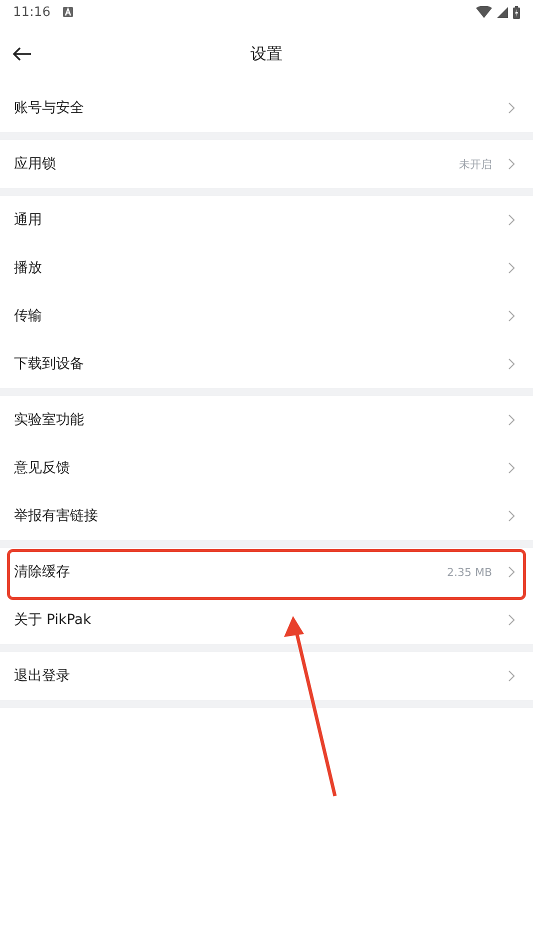  Describe the element at coordinates (49, 420) in the screenshot. I see `item-label: 实验室功能` at that location.